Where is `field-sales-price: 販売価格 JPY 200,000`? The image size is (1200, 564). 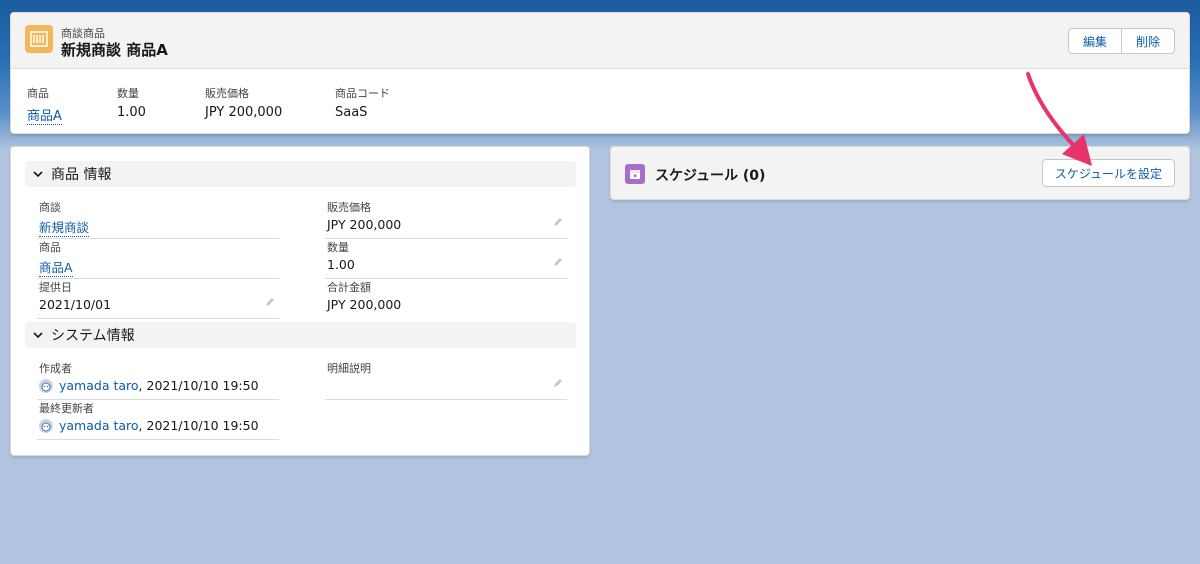
field-sales-price: 販売価格 JPY 200,000 is located at coordinates (446, 219).